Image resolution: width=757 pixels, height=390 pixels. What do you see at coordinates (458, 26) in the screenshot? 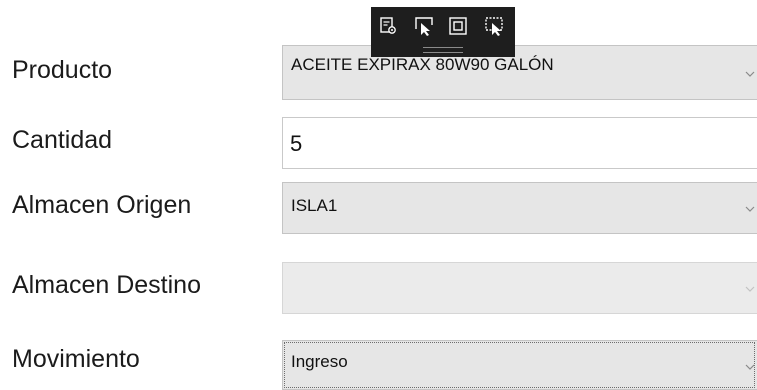
I see `display-layout-adorners-icon` at bounding box center [458, 26].